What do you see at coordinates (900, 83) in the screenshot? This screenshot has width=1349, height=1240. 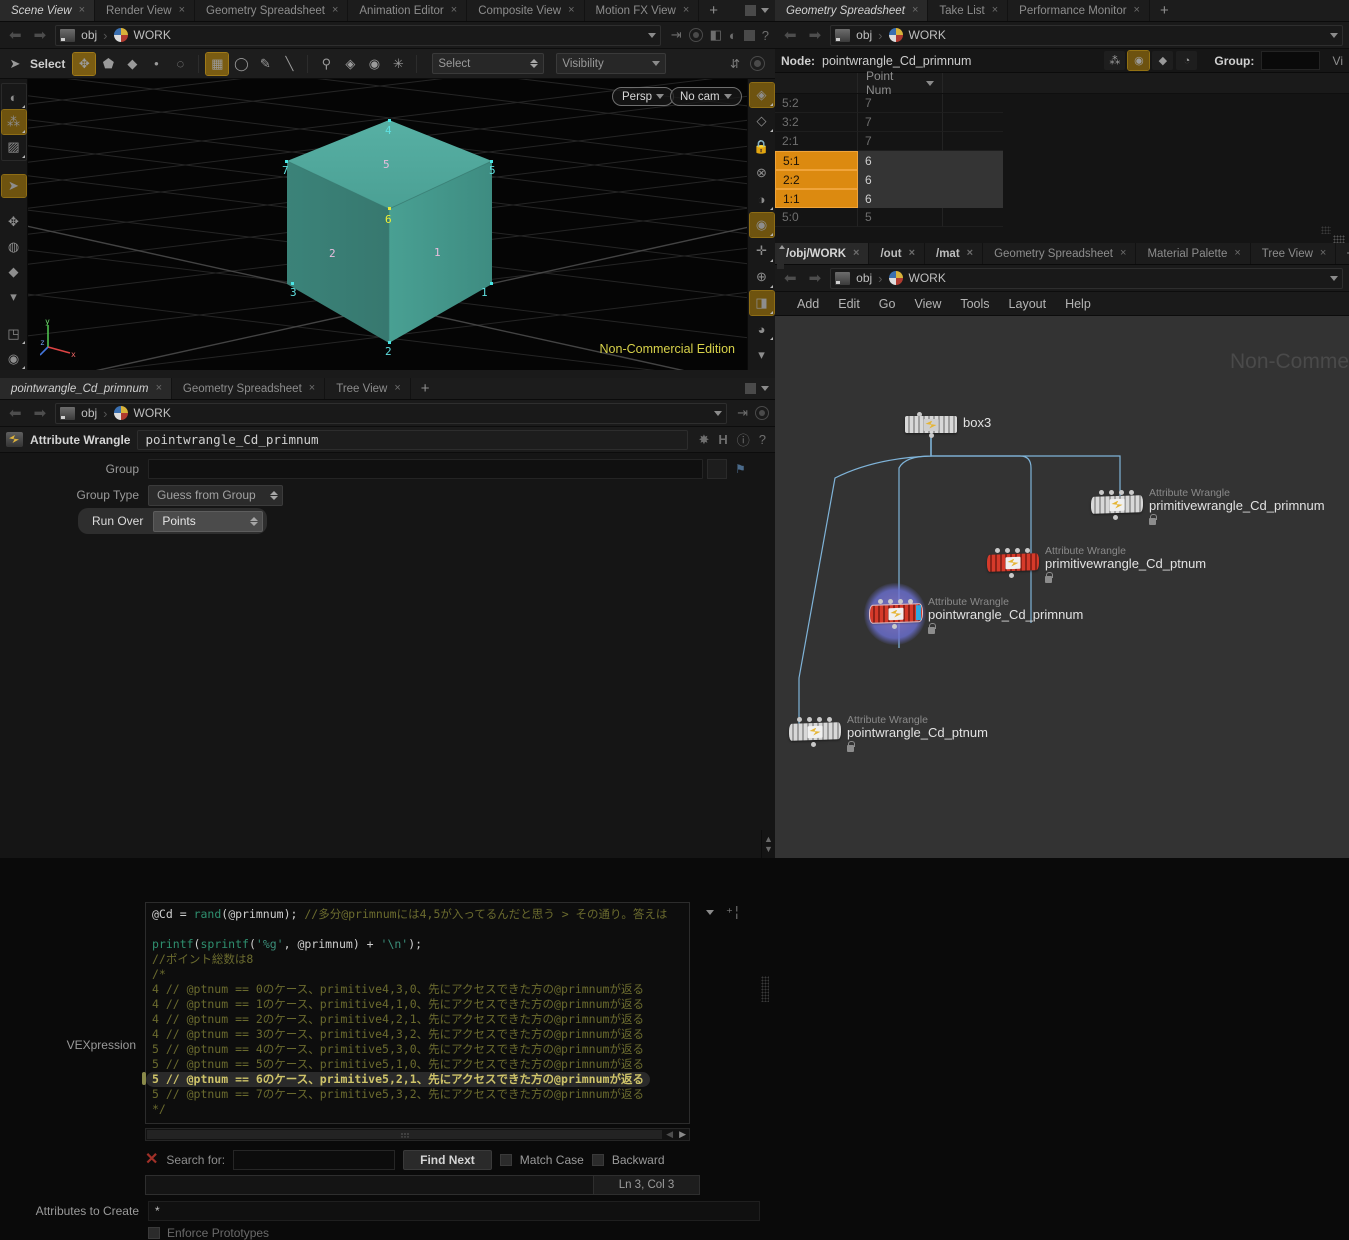 I see `point-num-column-header: Point Num` at bounding box center [900, 83].